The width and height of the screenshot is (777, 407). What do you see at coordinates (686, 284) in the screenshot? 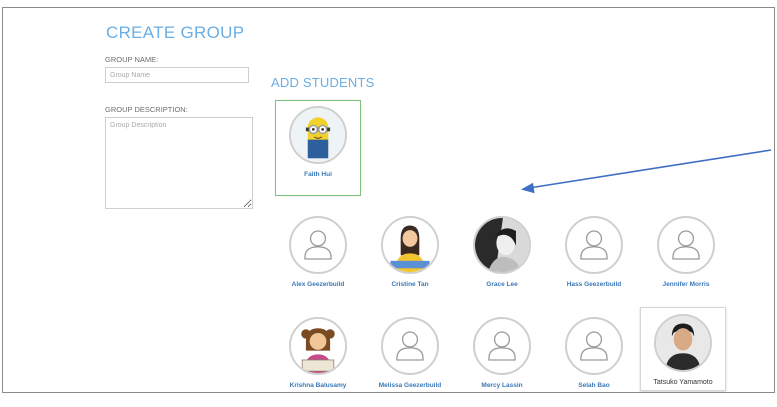
I see `student-name: Jennifer Morris` at bounding box center [686, 284].